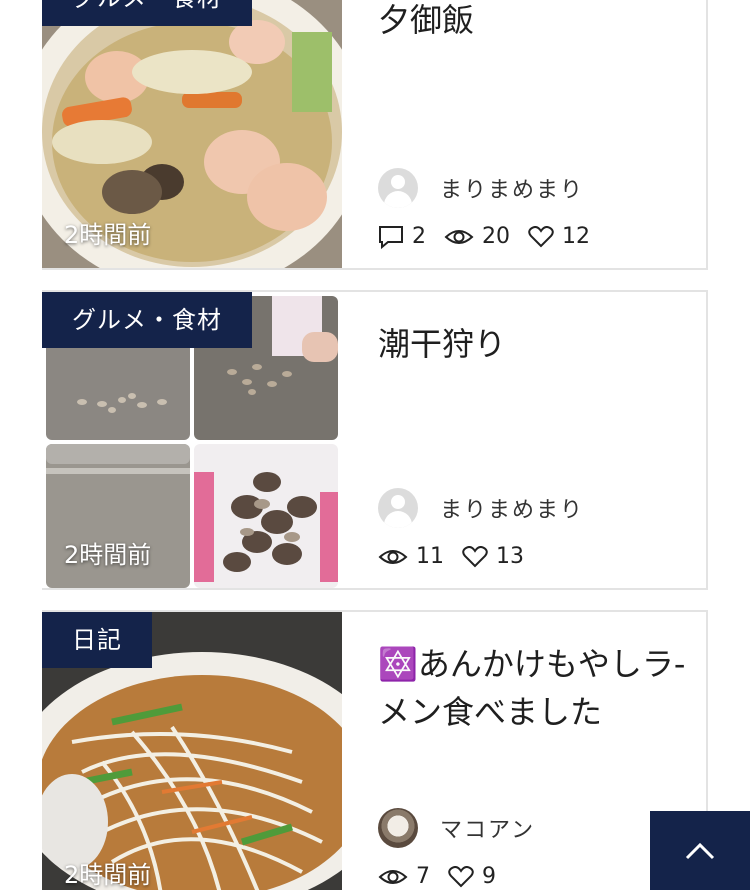 This screenshot has height=890, width=750. Describe the element at coordinates (446, 876) in the screenshot. I see `stats: 7 9` at that location.